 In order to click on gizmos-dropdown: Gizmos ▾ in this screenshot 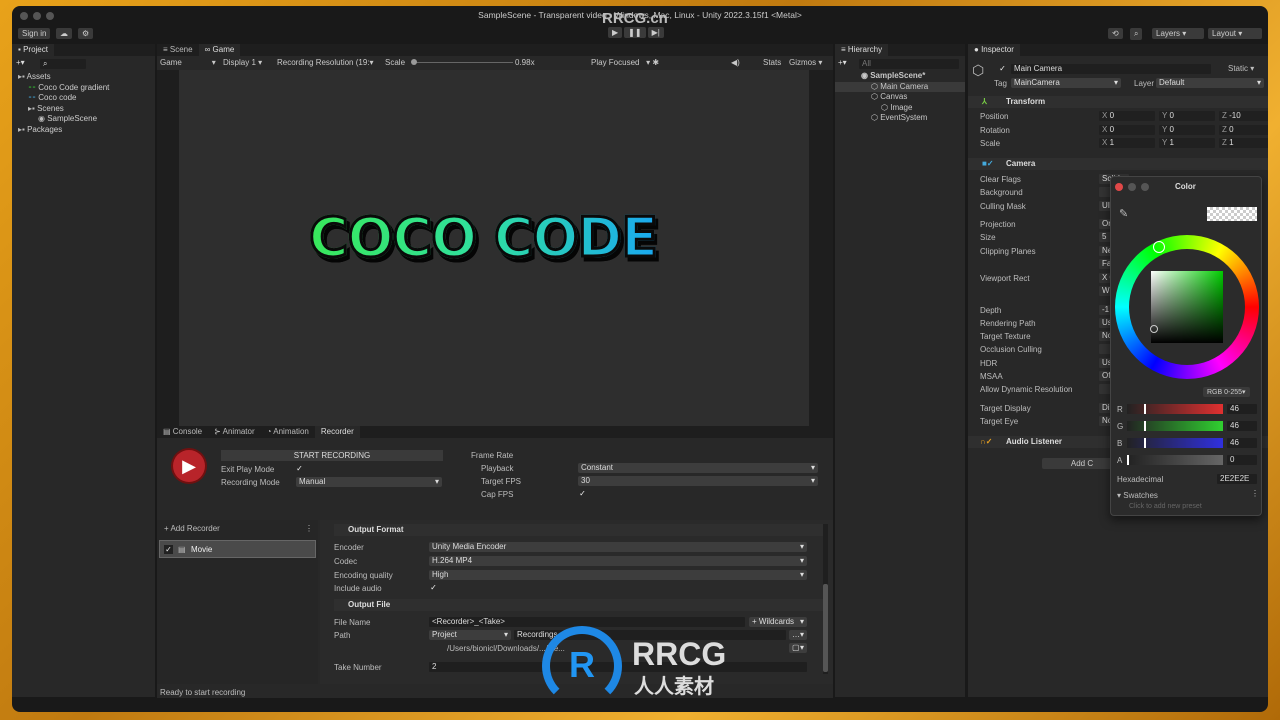, I will do `click(805, 62)`.